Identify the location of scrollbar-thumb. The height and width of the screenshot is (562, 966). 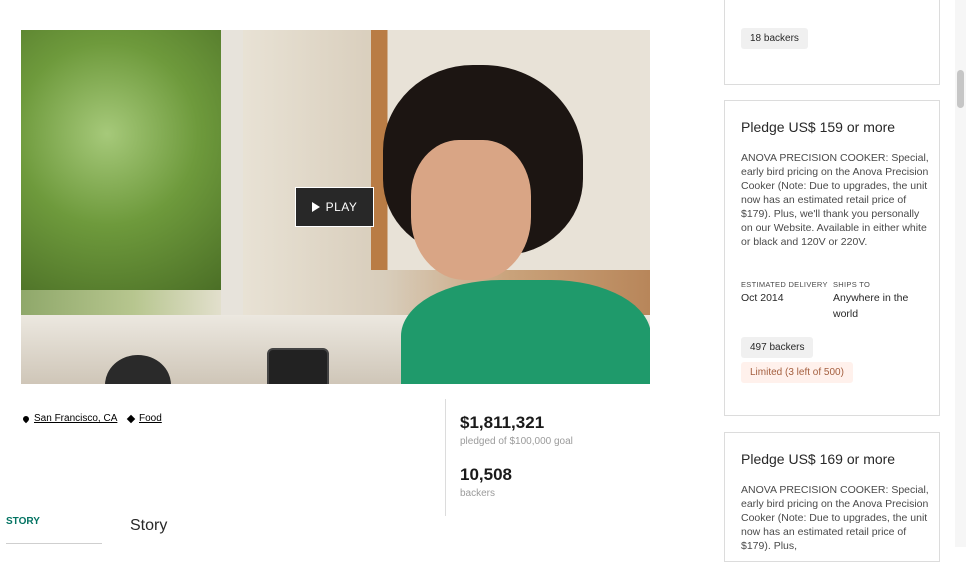
(960, 89).